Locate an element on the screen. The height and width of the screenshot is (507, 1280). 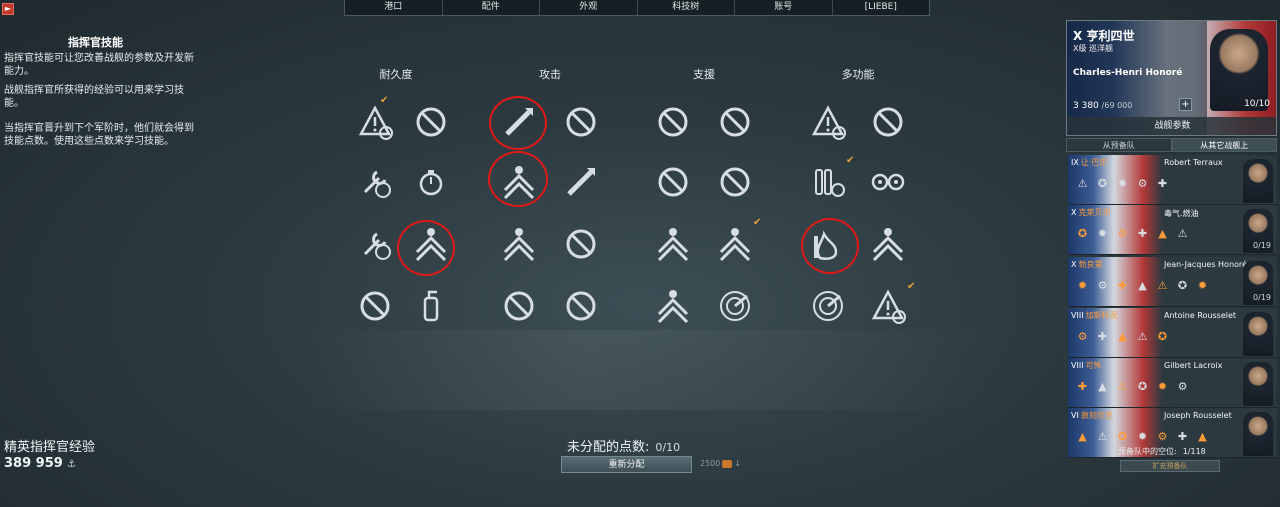
shell-warning-icon is located at coordinates (828, 122).